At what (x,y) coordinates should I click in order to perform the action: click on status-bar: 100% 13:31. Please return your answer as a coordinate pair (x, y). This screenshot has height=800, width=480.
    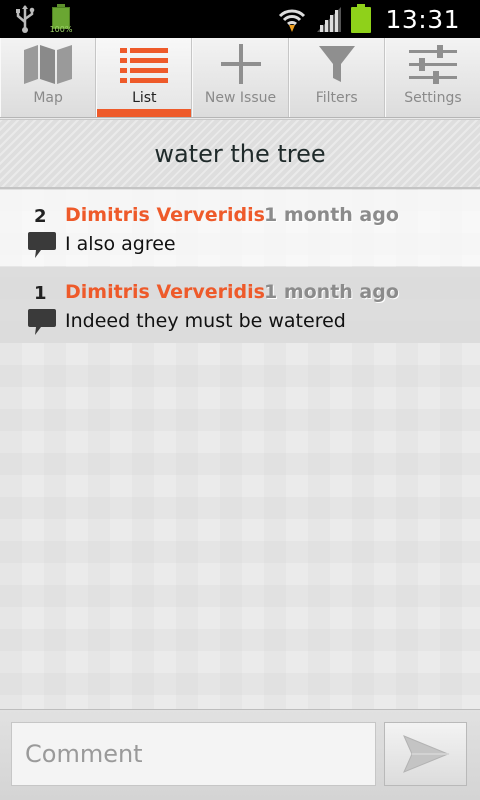
    Looking at the image, I should click on (240, 19).